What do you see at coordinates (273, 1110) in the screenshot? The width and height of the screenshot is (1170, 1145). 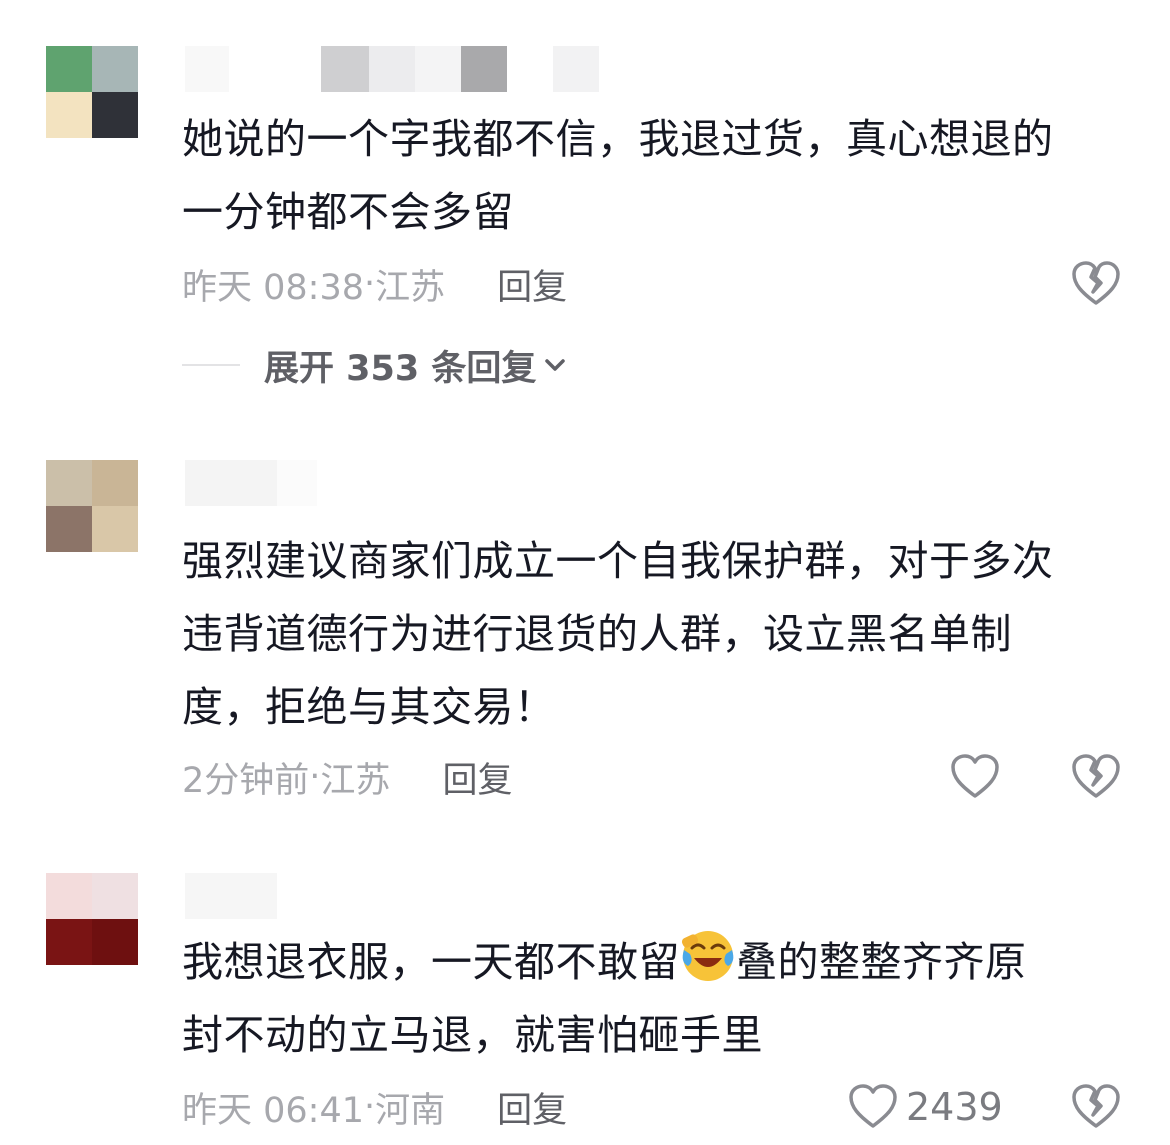 I see `comment-time: 昨天 06:41` at bounding box center [273, 1110].